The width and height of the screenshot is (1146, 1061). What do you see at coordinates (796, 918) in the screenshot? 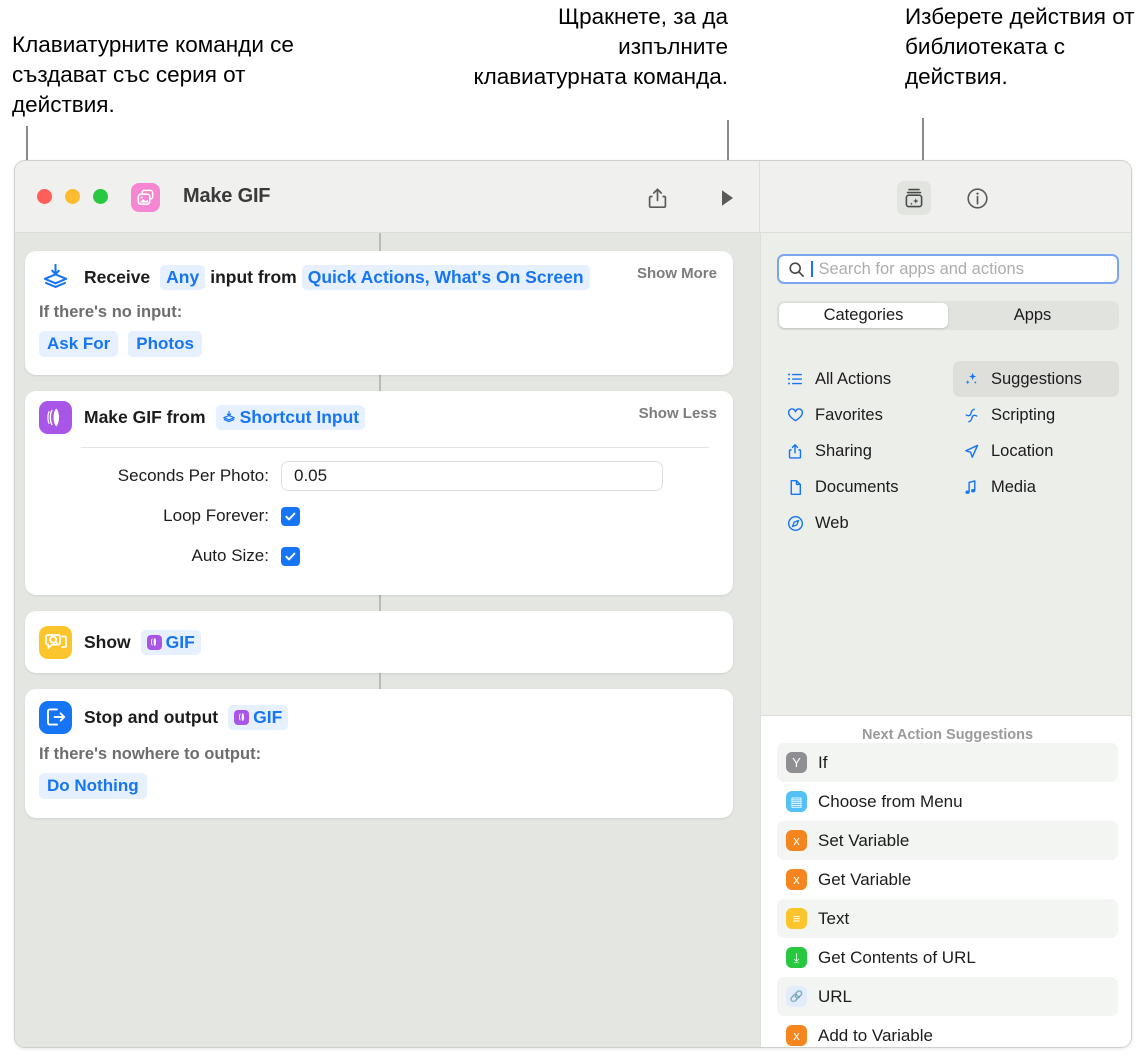
I see `text-icon: ≡` at bounding box center [796, 918].